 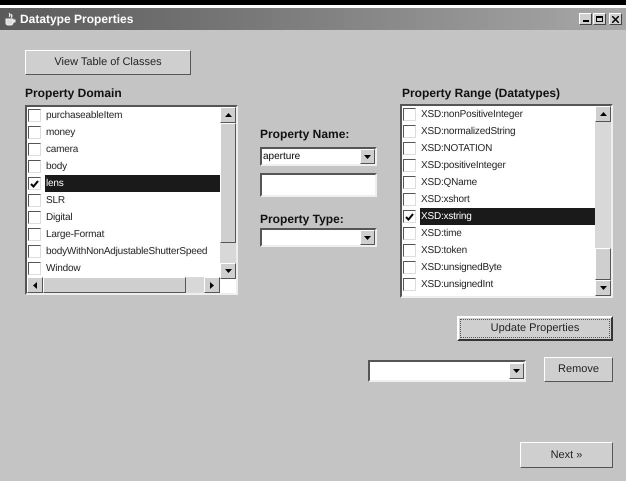 I want to click on combo-box, so click(x=447, y=371).